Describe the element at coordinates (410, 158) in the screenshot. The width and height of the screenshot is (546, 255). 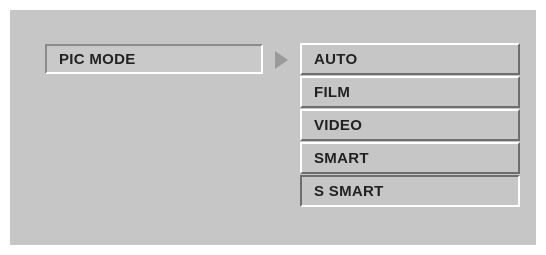
I see `option-smart: SMART` at that location.